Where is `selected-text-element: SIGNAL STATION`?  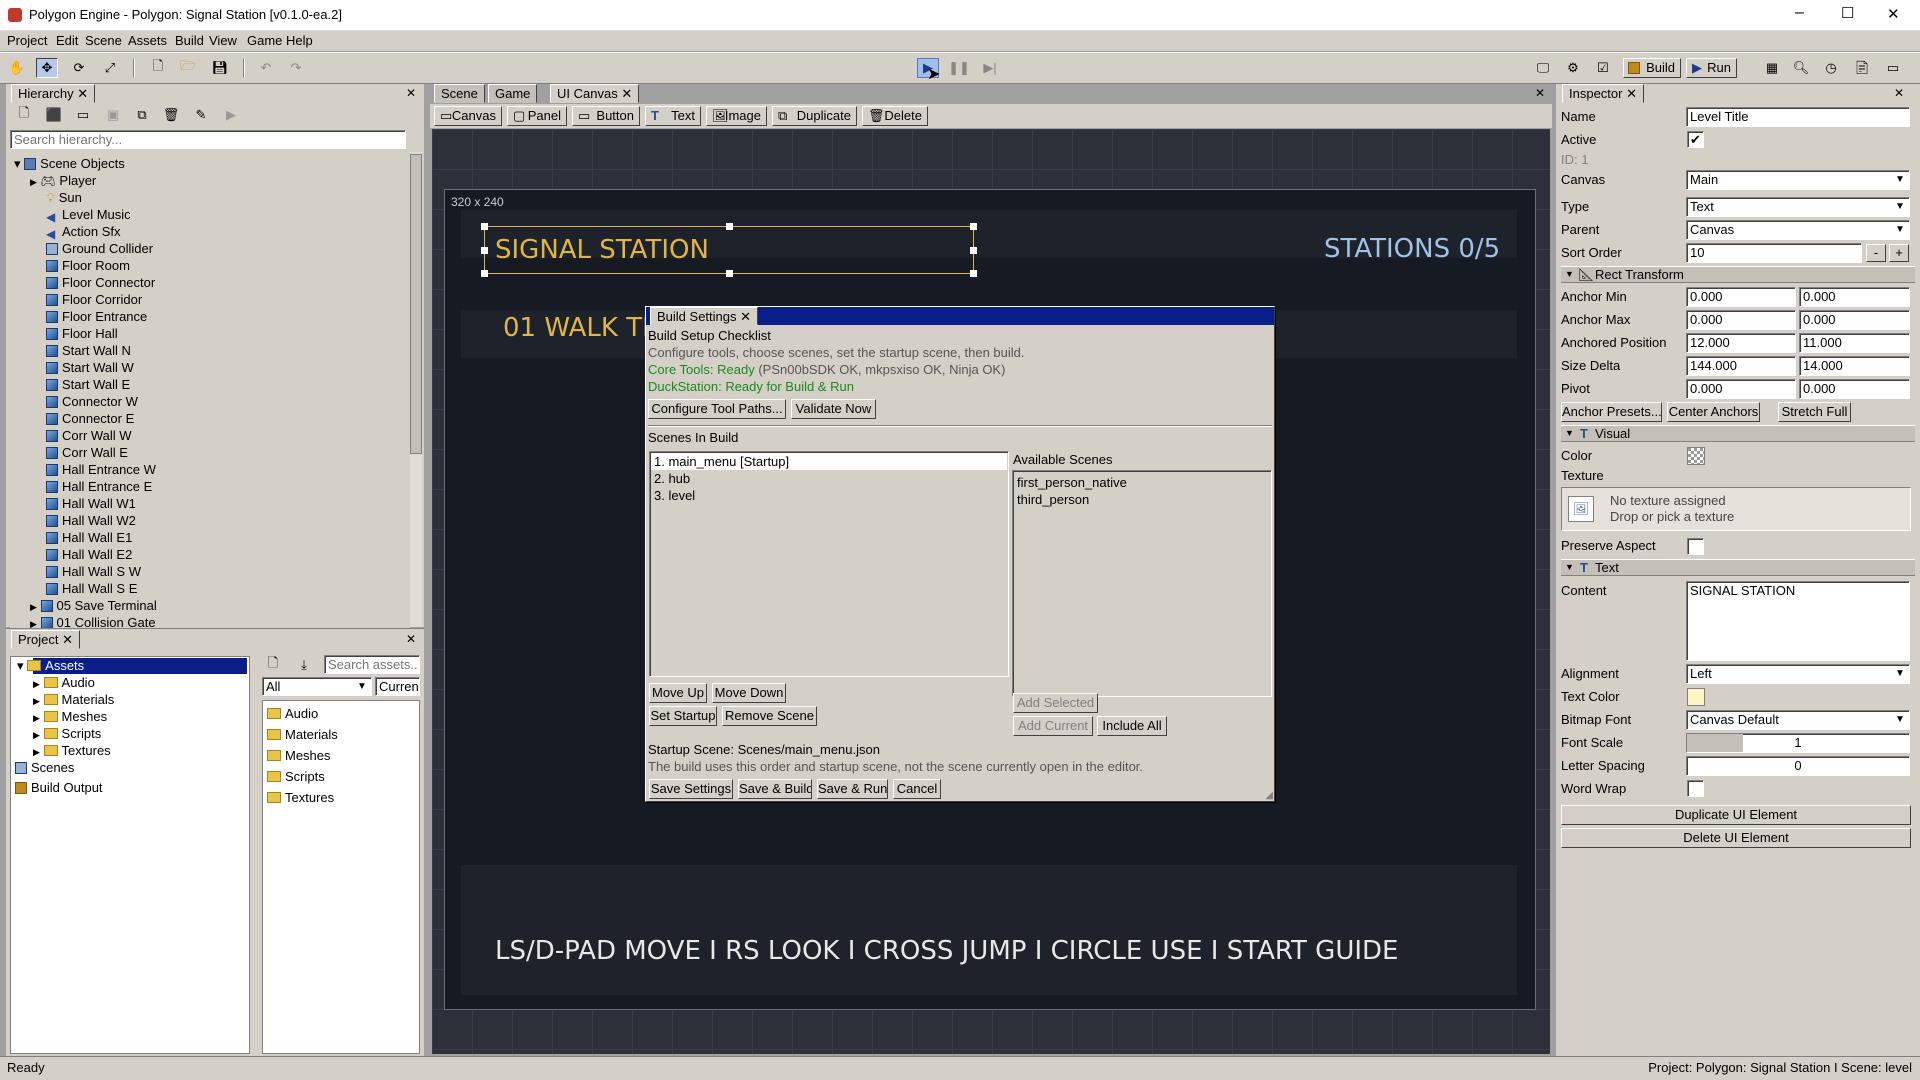
selected-text-element: SIGNAL STATION is located at coordinates (729, 250).